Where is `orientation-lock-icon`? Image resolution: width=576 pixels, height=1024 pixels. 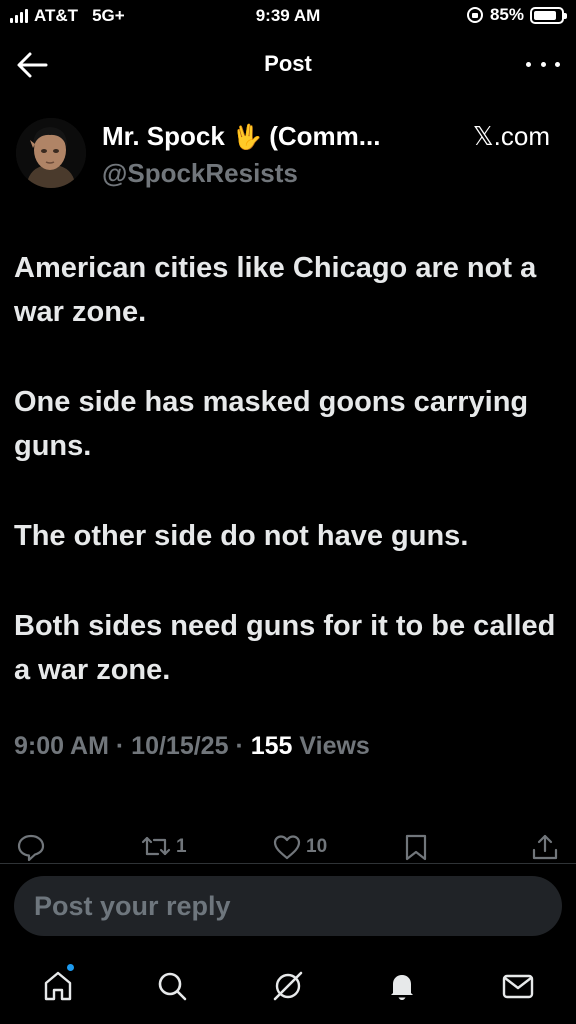
orientation-lock-icon is located at coordinates (474, 15).